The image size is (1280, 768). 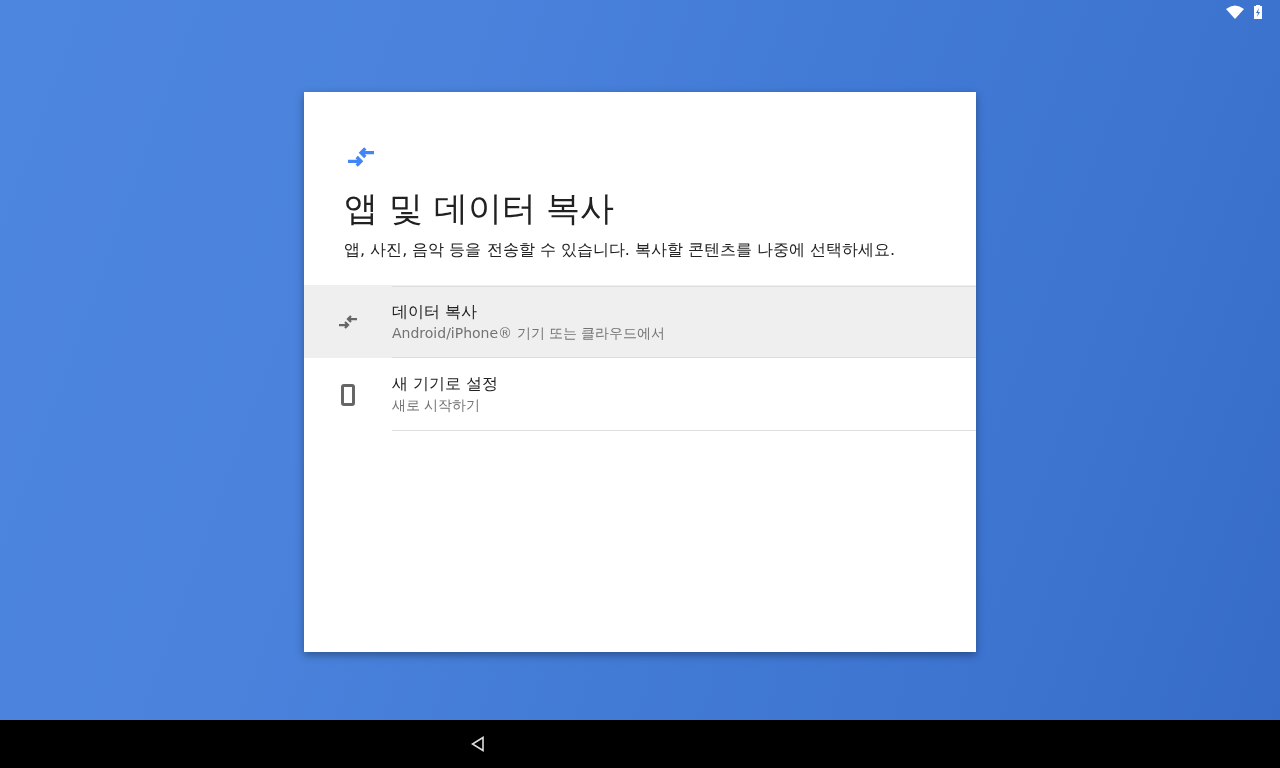 What do you see at coordinates (529, 333) in the screenshot?
I see `option-summary: Android/iPhone® 기기 또는 클라우드에서` at bounding box center [529, 333].